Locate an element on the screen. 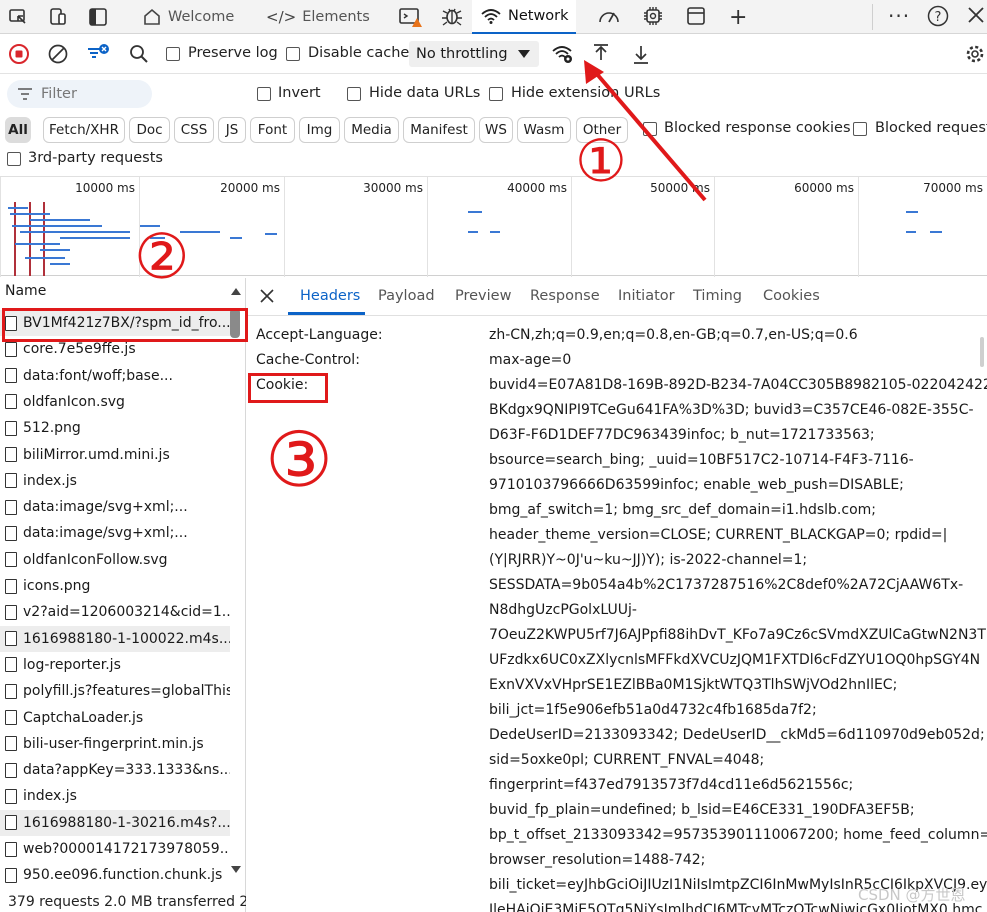 This screenshot has height=912, width=987. tab-headers: Headers is located at coordinates (330, 296).